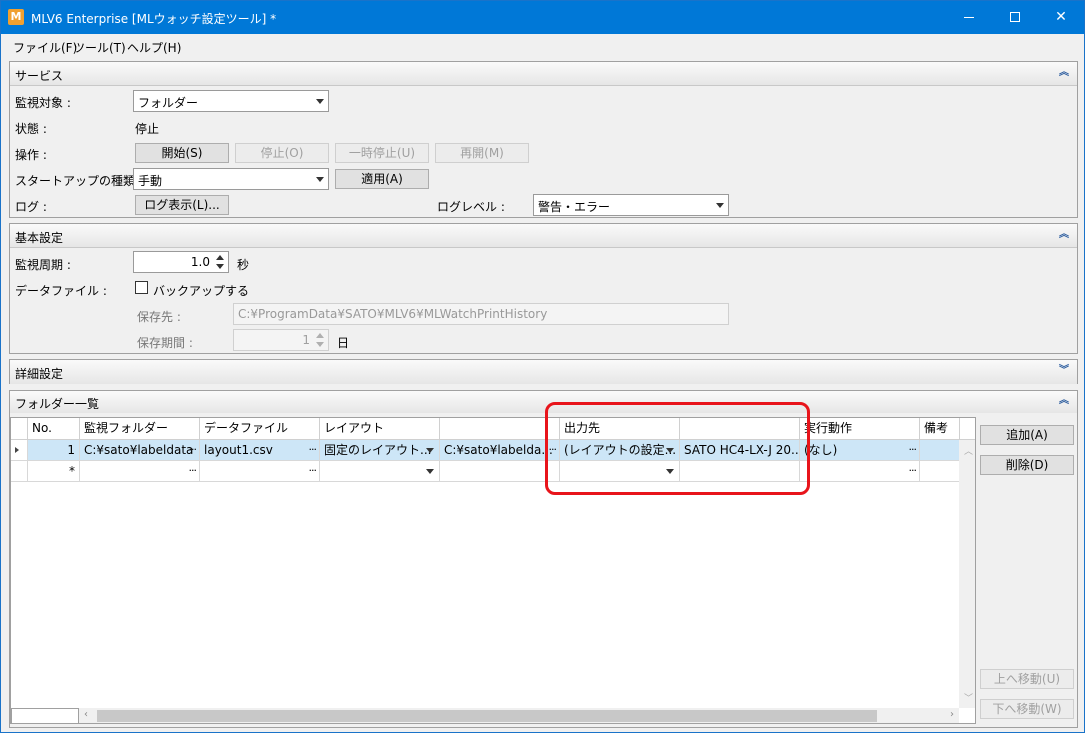 This screenshot has width=1085, height=733. Describe the element at coordinates (238, 450) in the screenshot. I see `cell-datafile-text: layout1.csv` at that location.